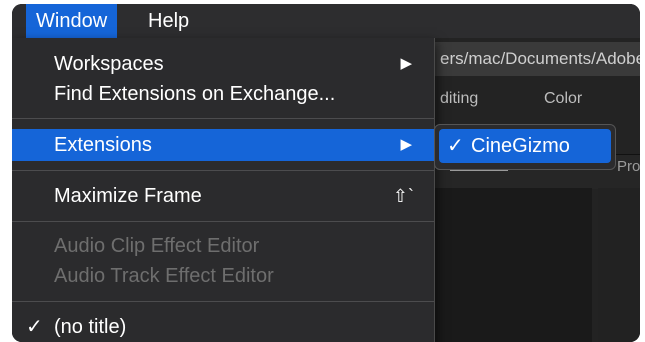 This screenshot has width=645, height=342. What do you see at coordinates (223, 196) in the screenshot?
I see `menu-item-maximize-frame: Maximize Frame ⇧`` at bounding box center [223, 196].